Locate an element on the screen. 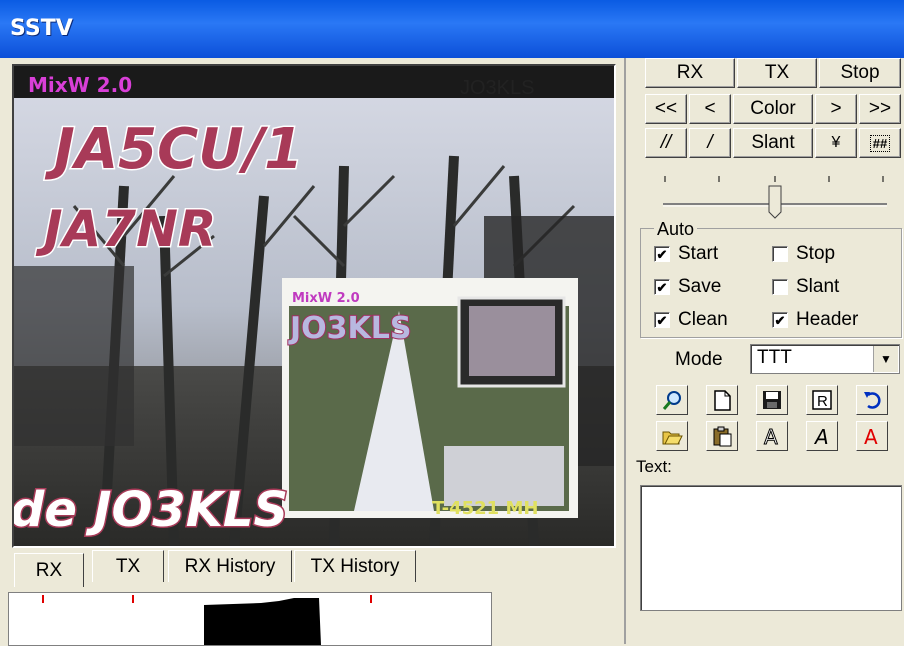 The width and height of the screenshot is (904, 646). text-outline-button: A is located at coordinates (772, 436).